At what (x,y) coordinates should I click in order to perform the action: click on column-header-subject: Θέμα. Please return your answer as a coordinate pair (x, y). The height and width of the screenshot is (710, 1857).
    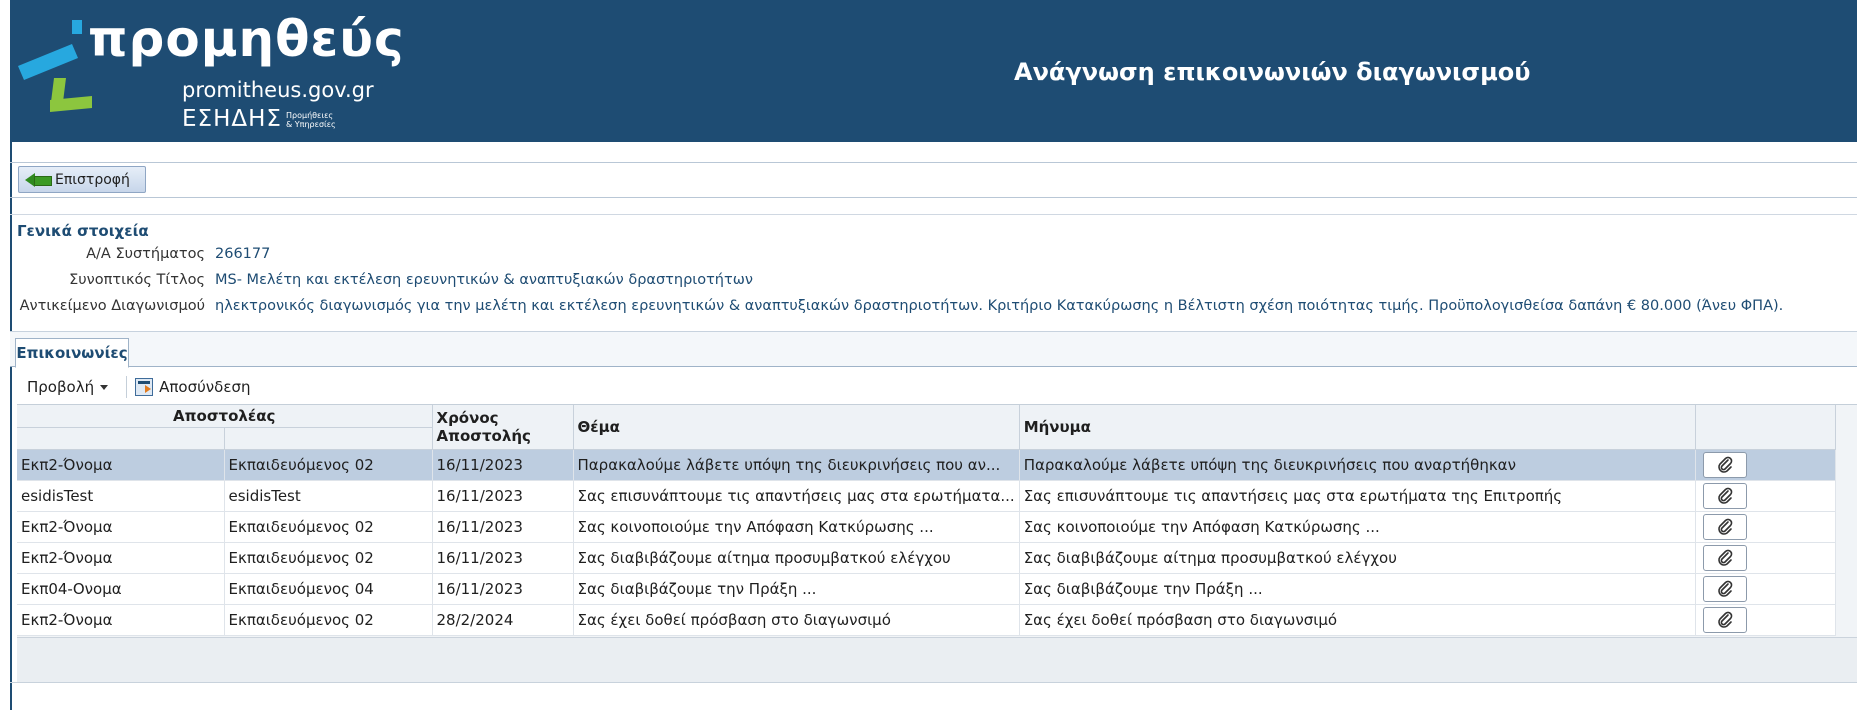
    Looking at the image, I should click on (796, 427).